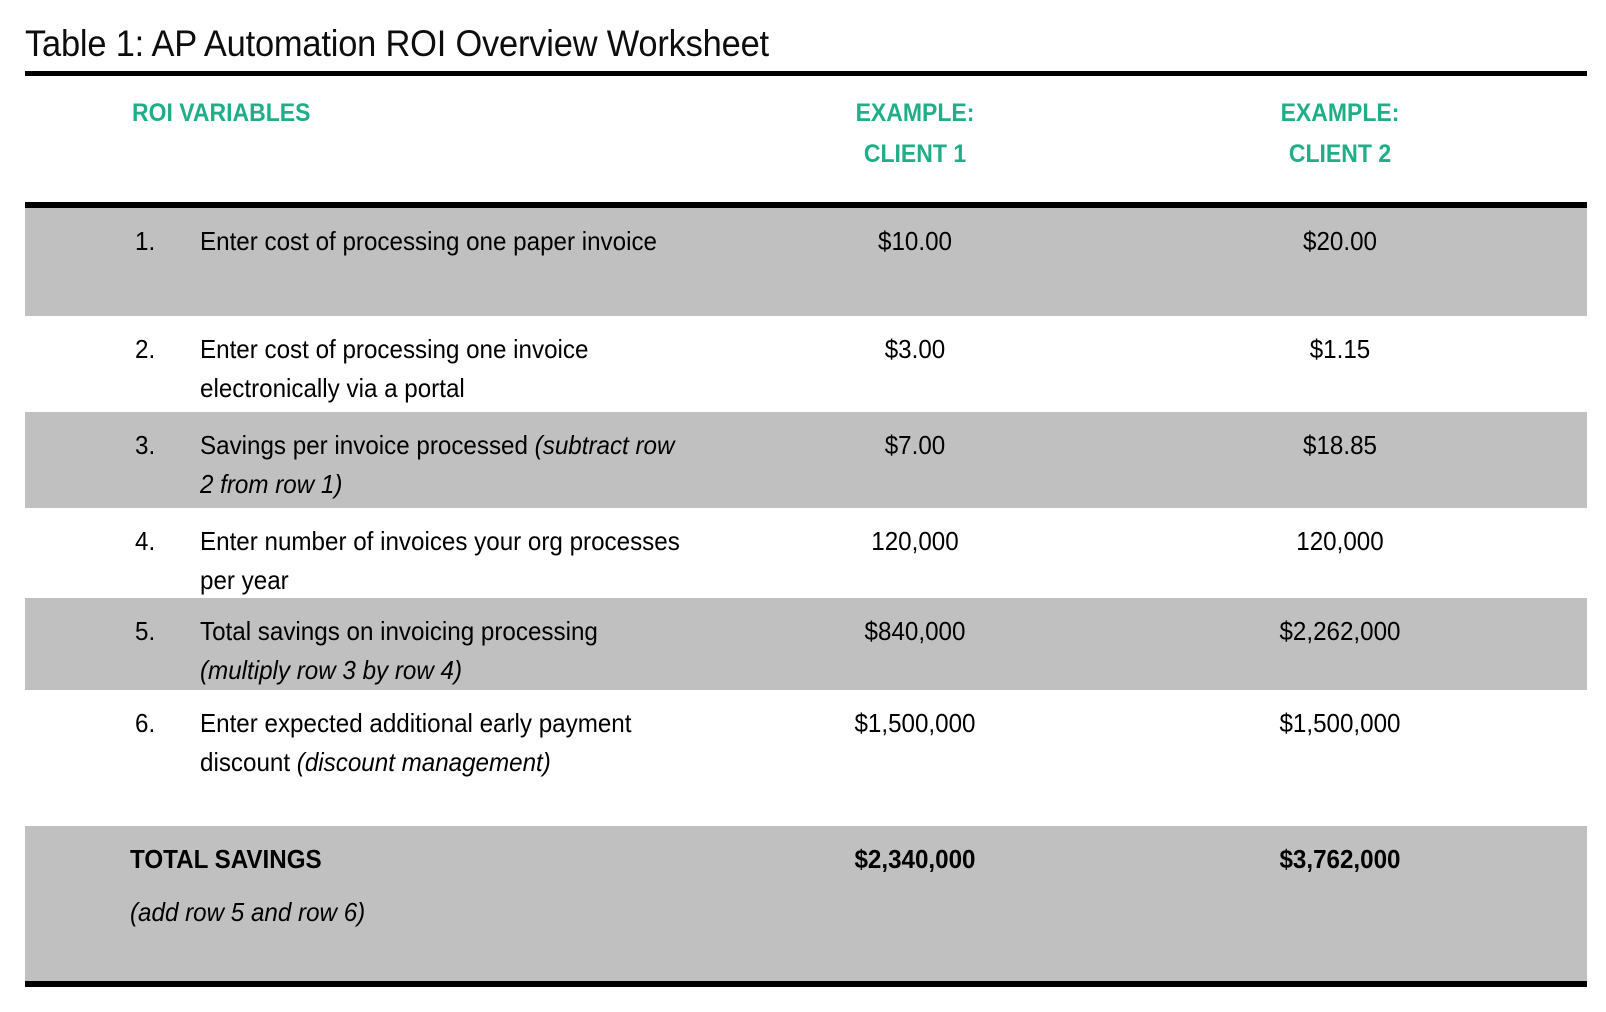 This screenshot has width=1606, height=1012. What do you see at coordinates (145, 445) in the screenshot?
I see `row-number: 3.` at bounding box center [145, 445].